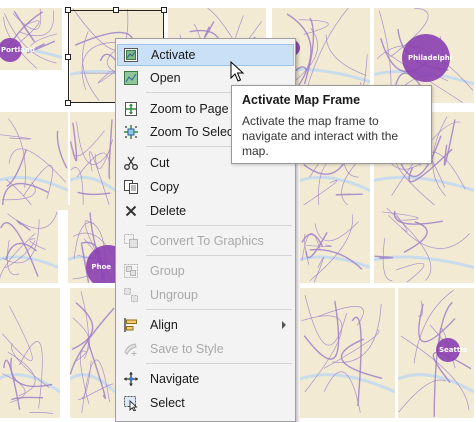 This screenshot has height=422, width=476. I want to click on menu-item-activate: Activate, so click(205, 55).